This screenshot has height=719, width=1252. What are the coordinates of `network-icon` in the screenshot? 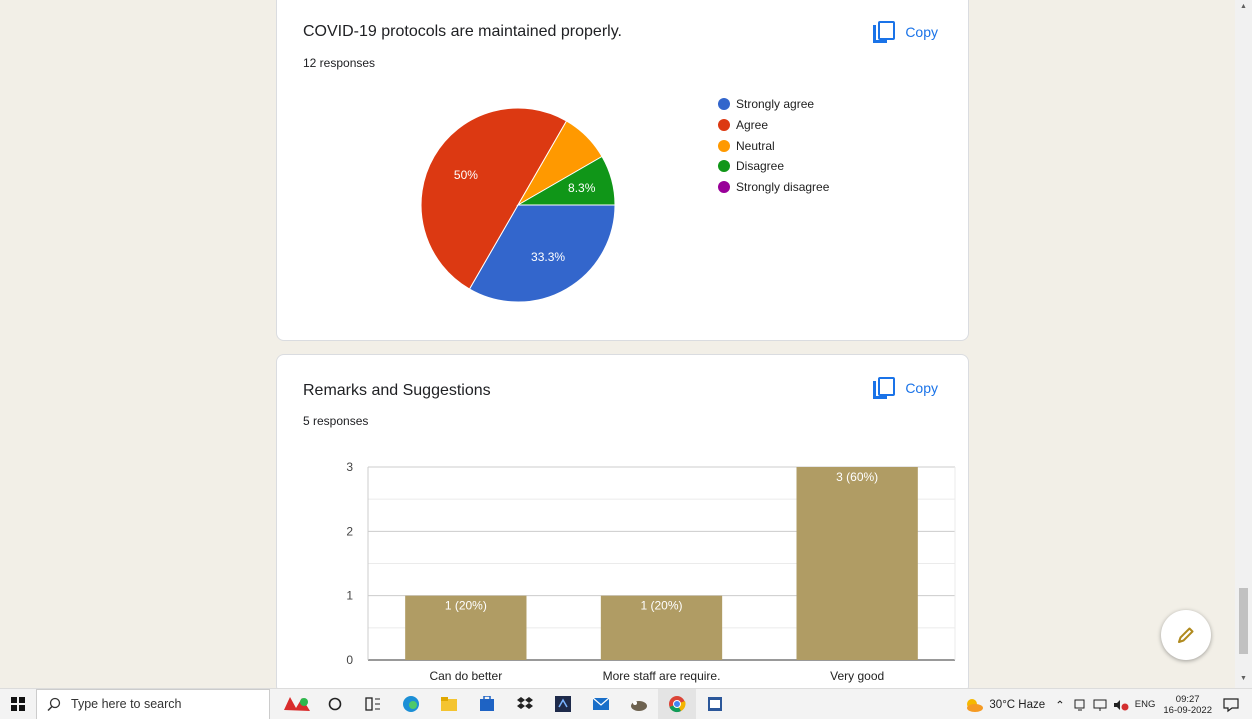 It's located at (1100, 705).